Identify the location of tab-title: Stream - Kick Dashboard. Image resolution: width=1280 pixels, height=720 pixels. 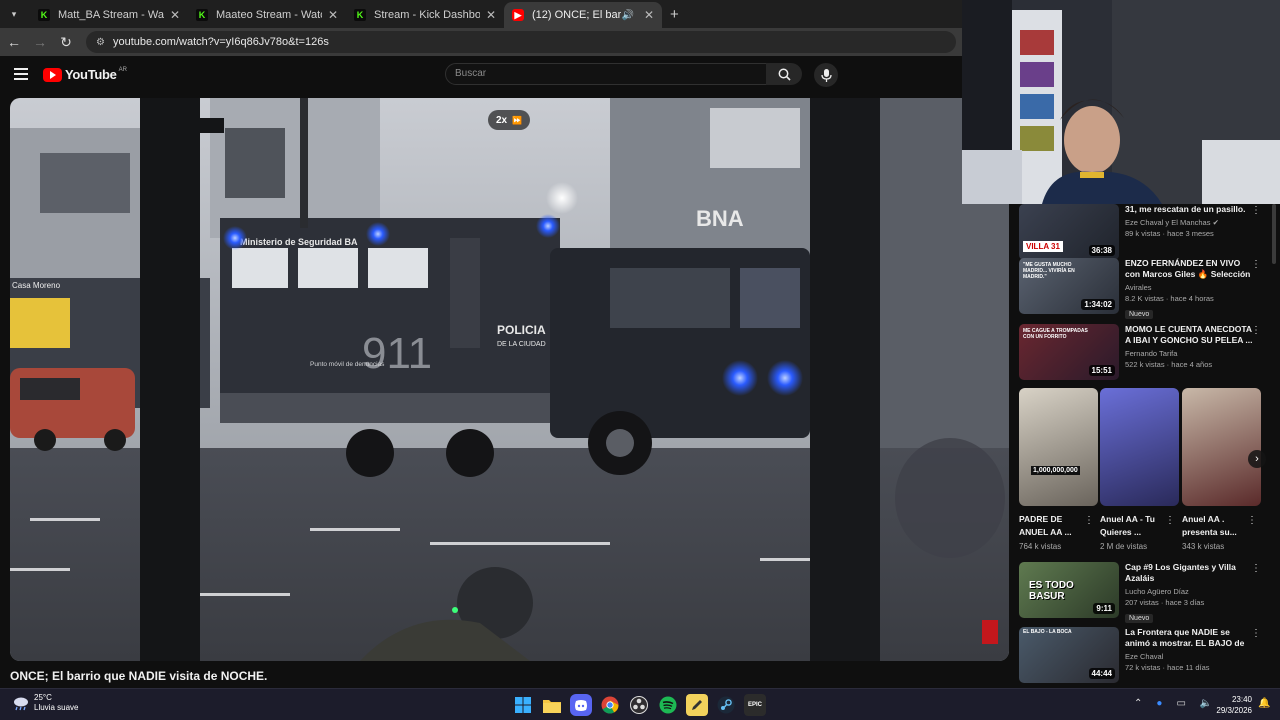
(427, 15).